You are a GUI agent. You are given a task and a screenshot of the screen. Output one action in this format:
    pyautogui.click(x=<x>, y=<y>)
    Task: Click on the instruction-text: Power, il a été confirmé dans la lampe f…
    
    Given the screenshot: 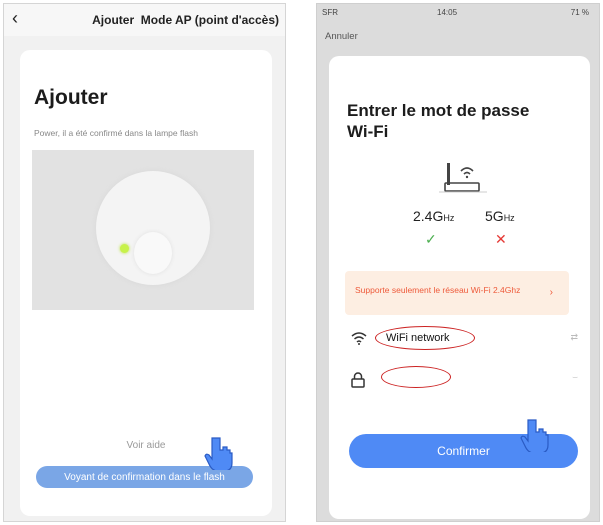 What is the action you would take?
    pyautogui.click(x=116, y=133)
    